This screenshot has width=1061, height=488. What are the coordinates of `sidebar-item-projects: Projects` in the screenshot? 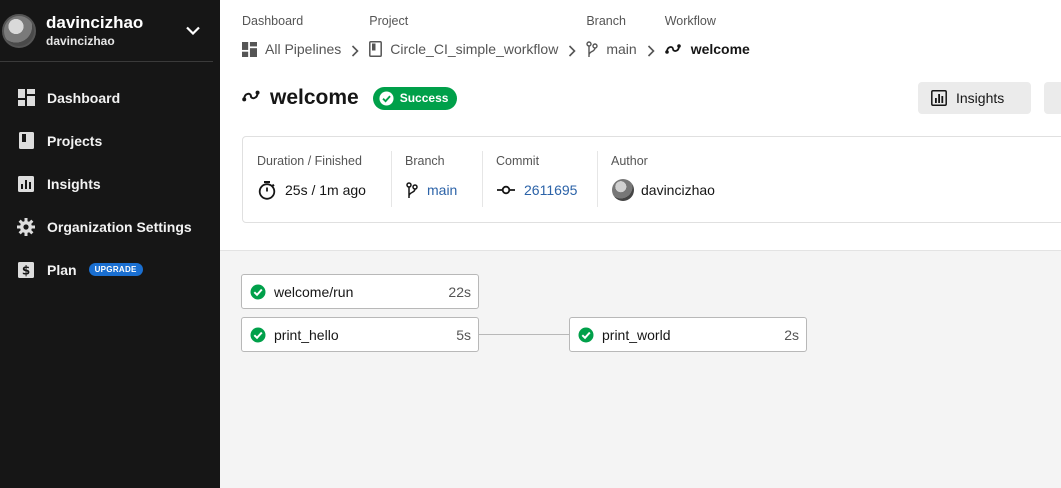 It's located at (110, 140).